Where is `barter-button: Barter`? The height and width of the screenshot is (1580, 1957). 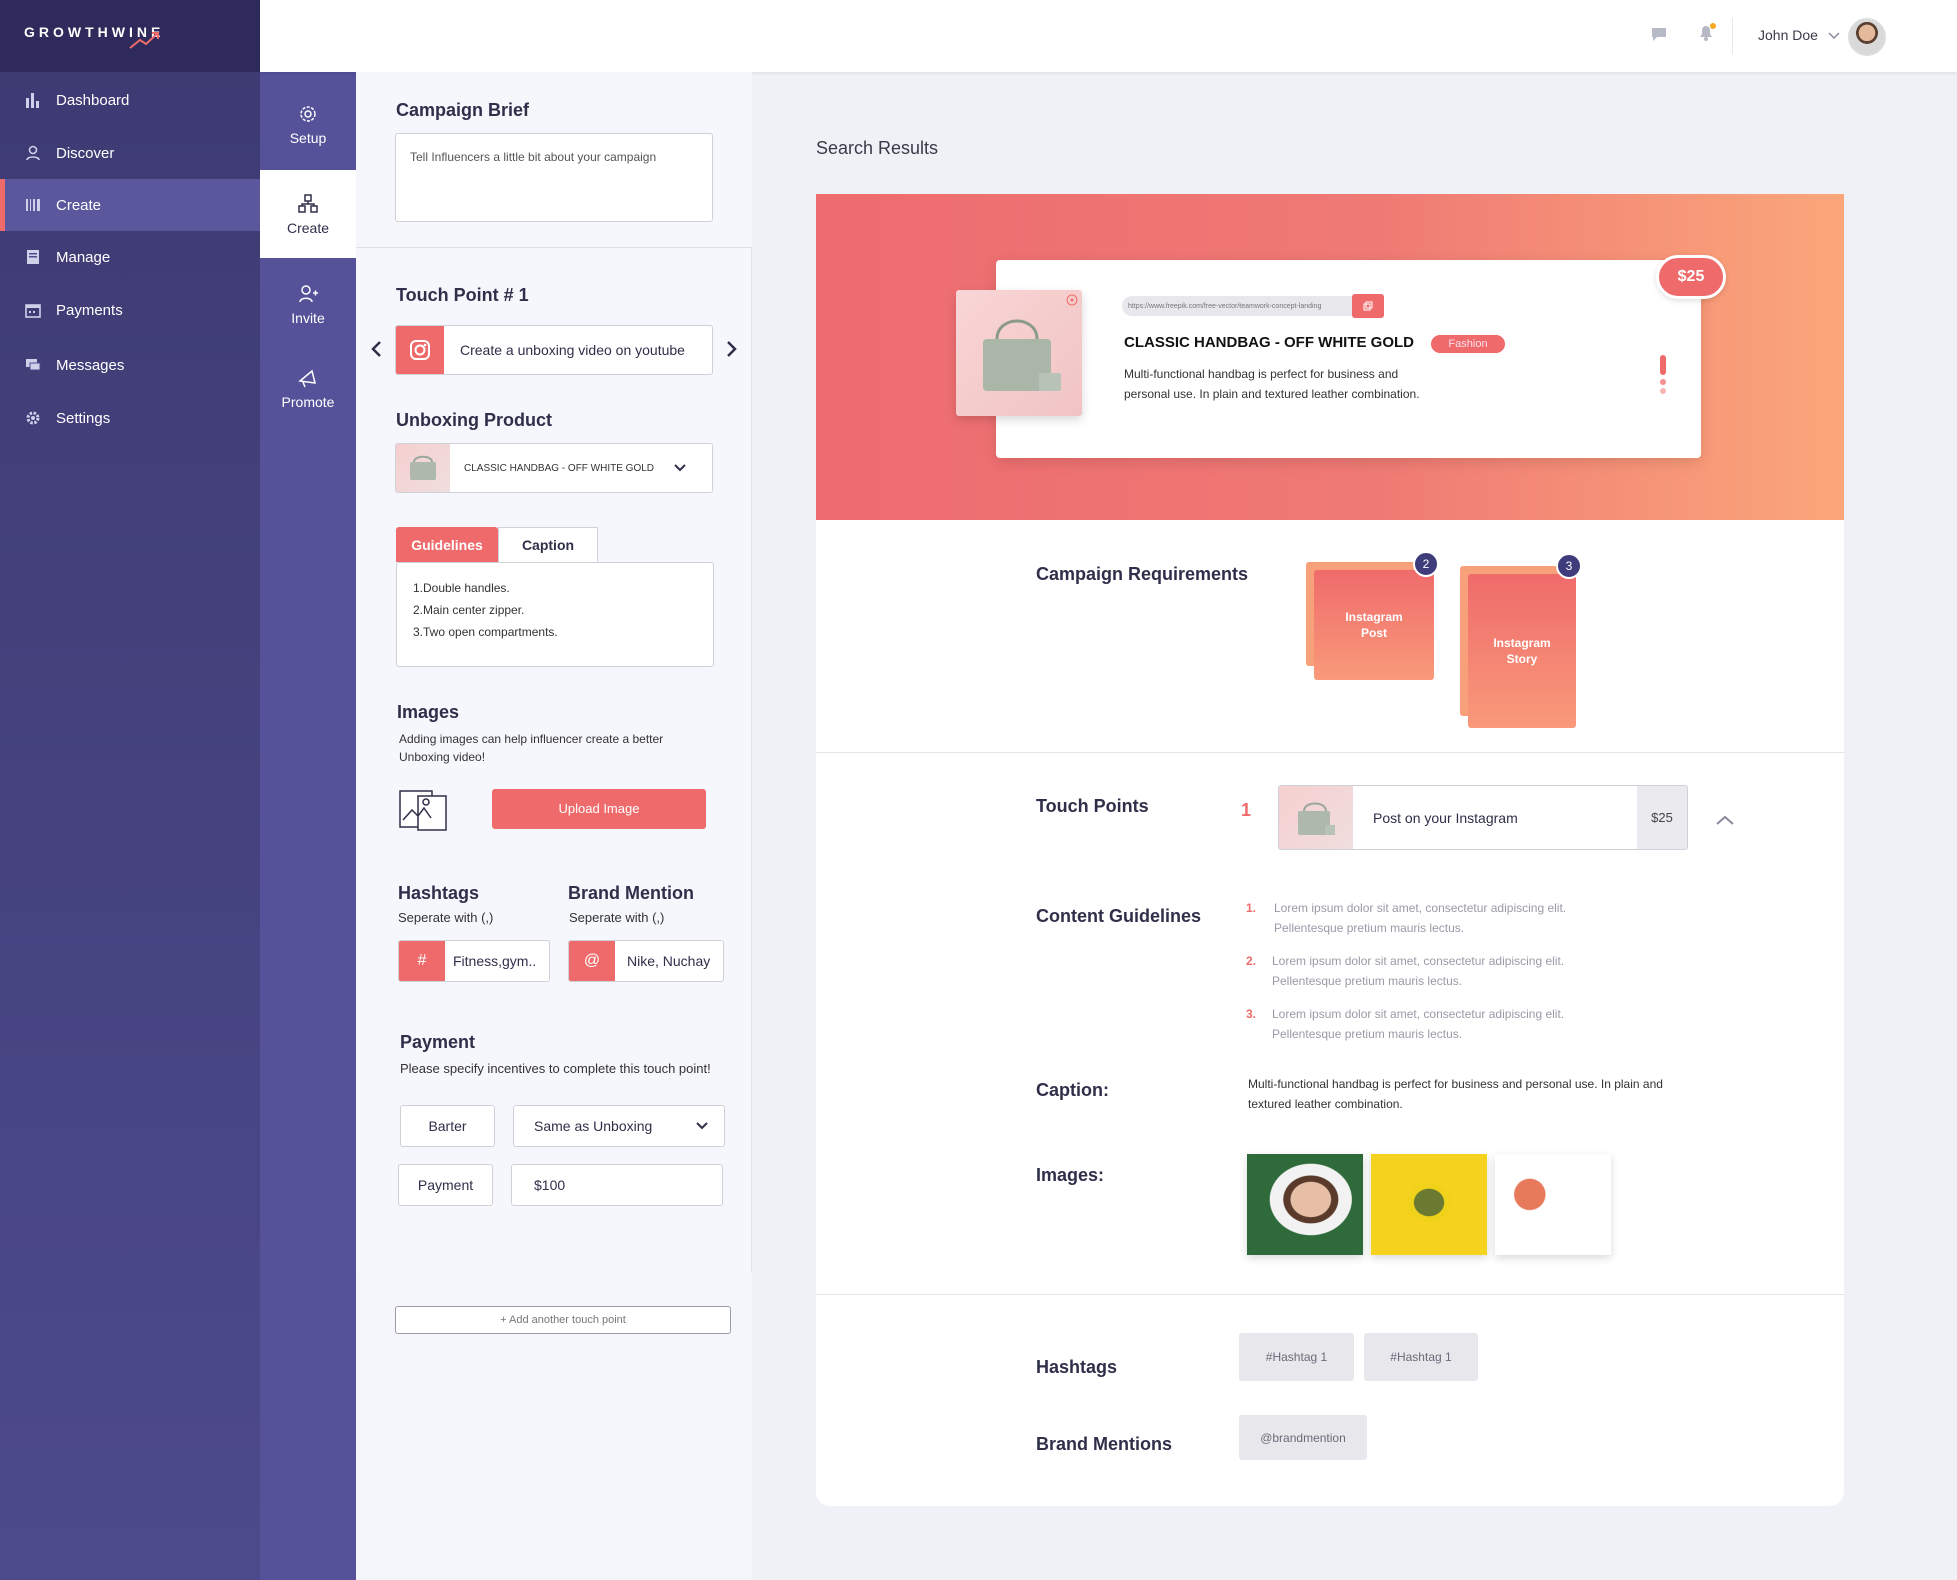
barter-button: Barter is located at coordinates (447, 1126).